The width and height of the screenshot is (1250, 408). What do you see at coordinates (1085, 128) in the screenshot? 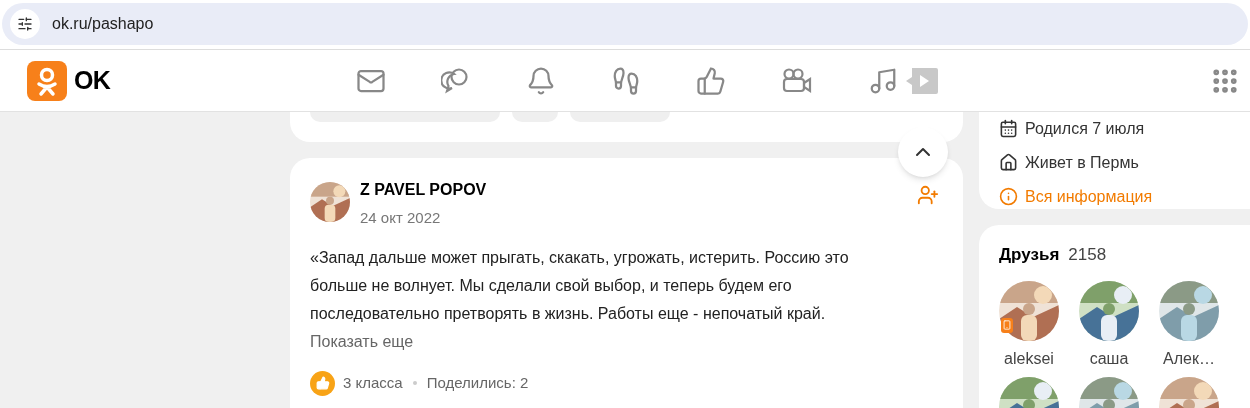
I see `profile-fact: Родился 7 июля` at bounding box center [1085, 128].